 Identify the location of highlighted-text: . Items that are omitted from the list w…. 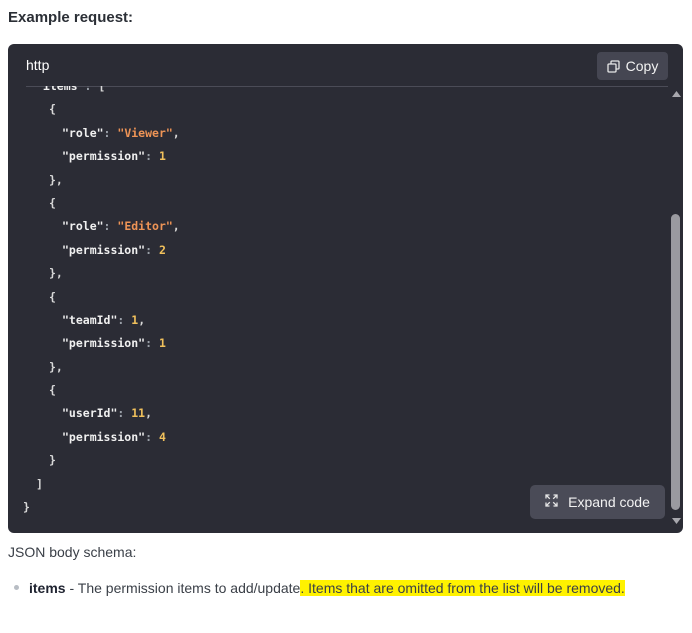
(462, 588).